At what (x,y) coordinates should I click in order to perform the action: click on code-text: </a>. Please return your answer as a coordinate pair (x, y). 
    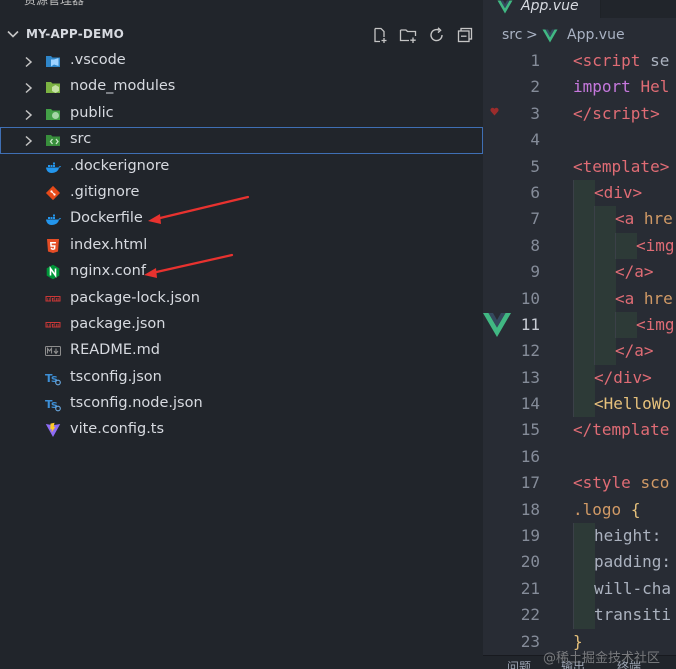
    Looking at the image, I should click on (634, 271).